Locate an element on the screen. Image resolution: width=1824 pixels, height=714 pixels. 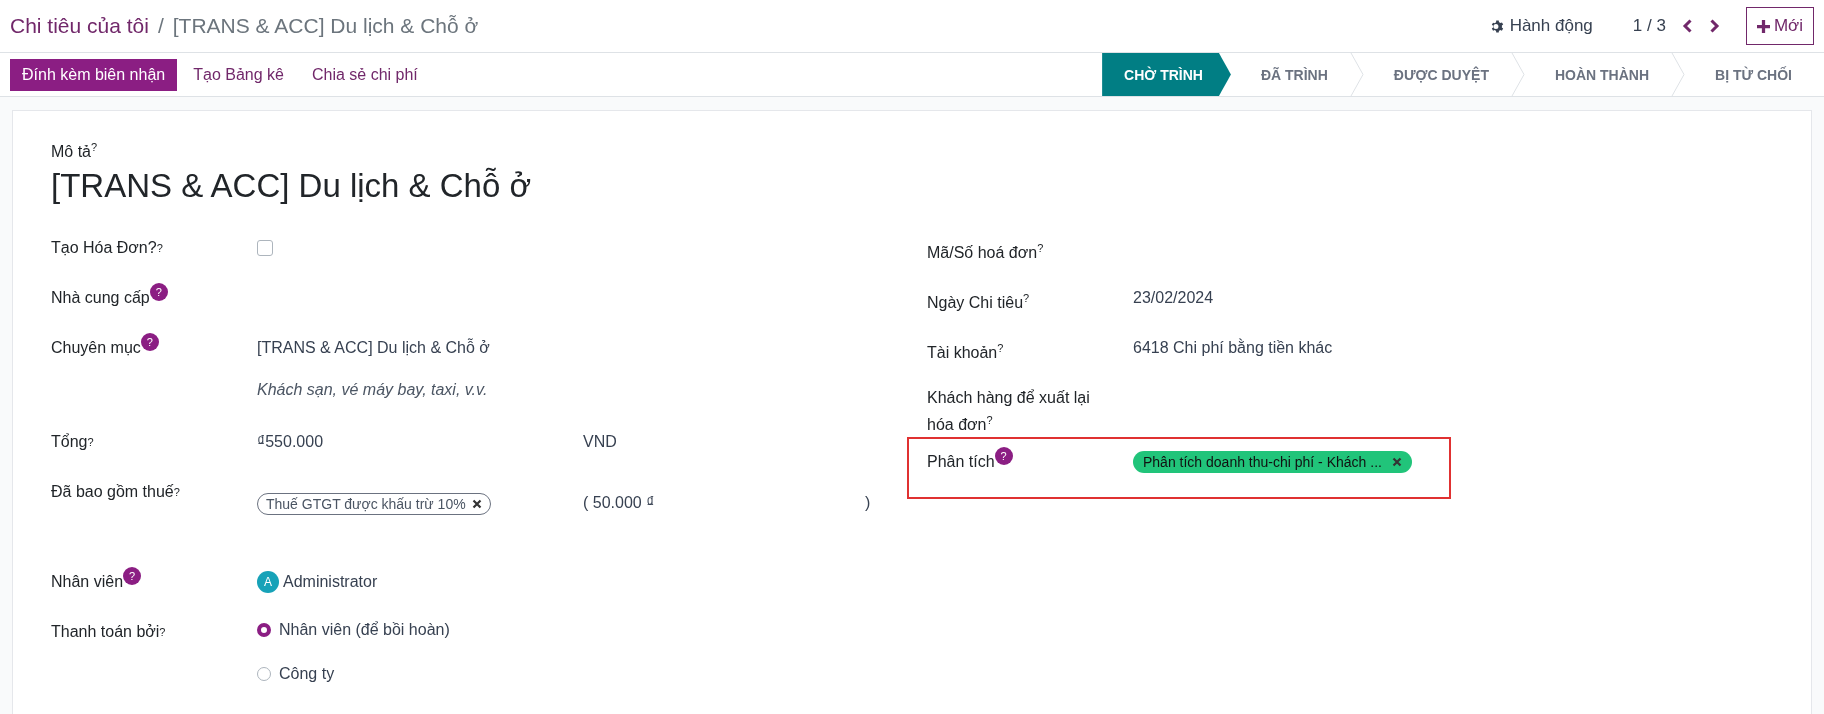
actions-menu: Hành động is located at coordinates (1541, 26).